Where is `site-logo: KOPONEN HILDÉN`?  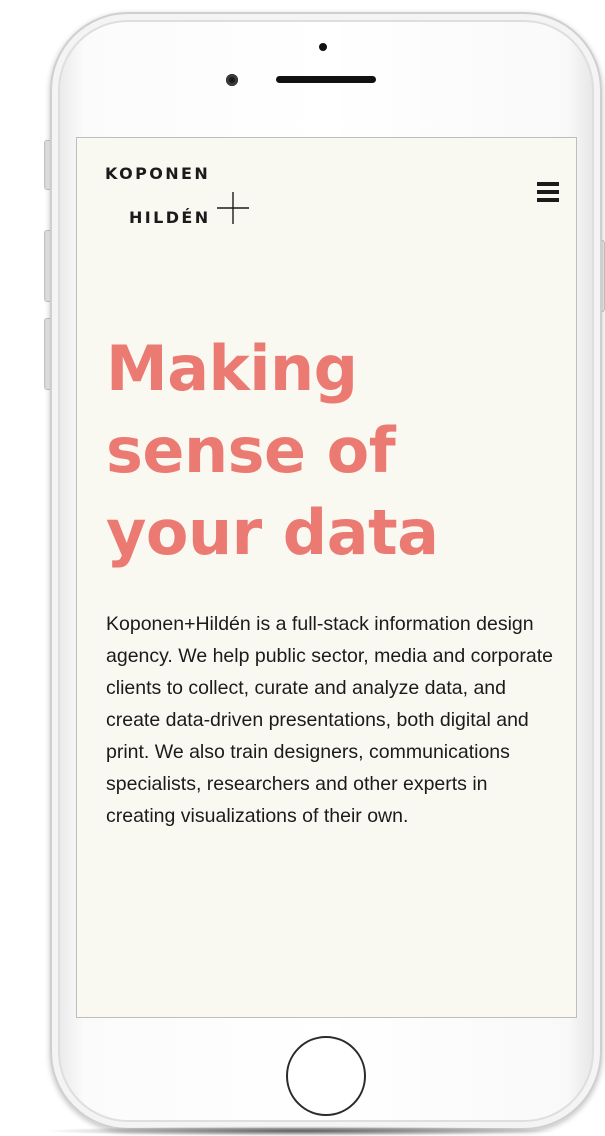 site-logo: KOPONEN HILDÉN is located at coordinates (180, 199).